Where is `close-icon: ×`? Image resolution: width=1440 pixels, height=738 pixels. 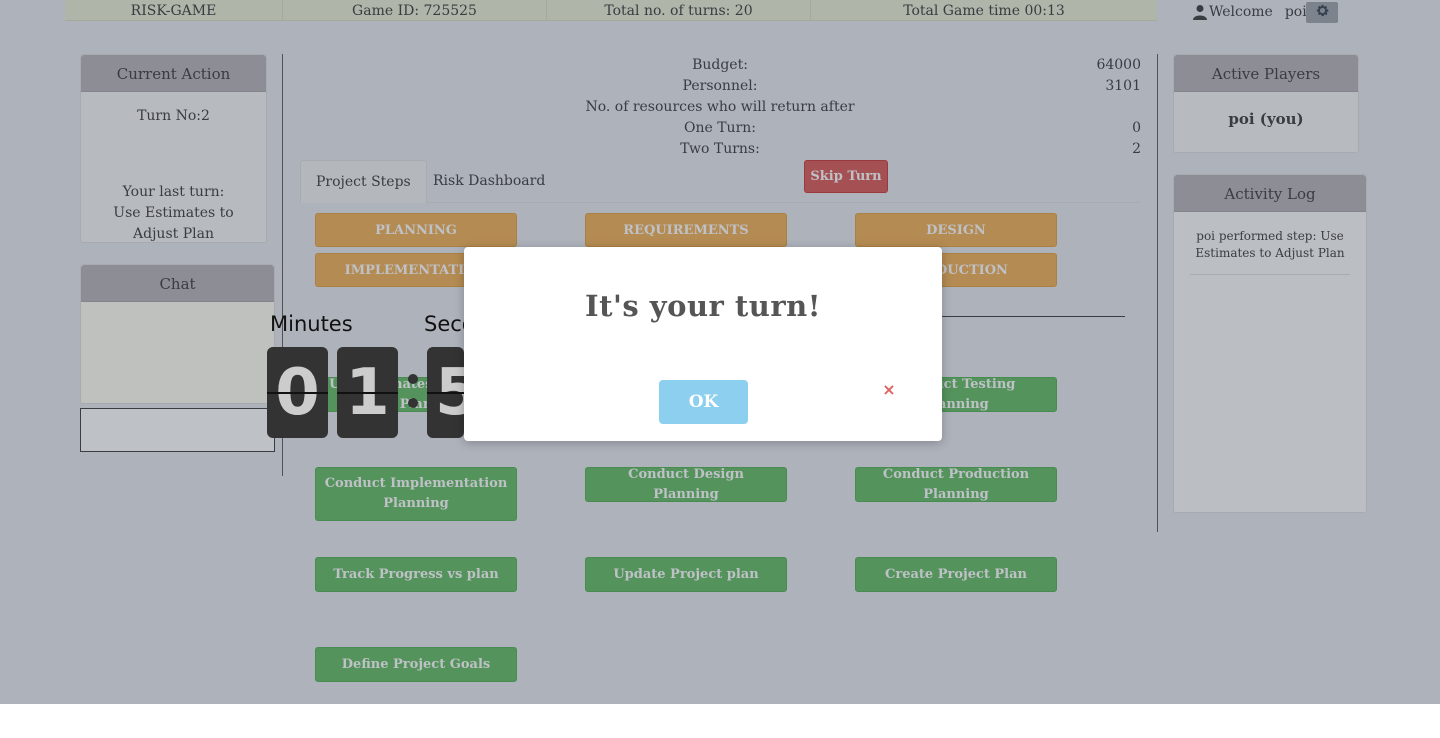 close-icon: × is located at coordinates (889, 390).